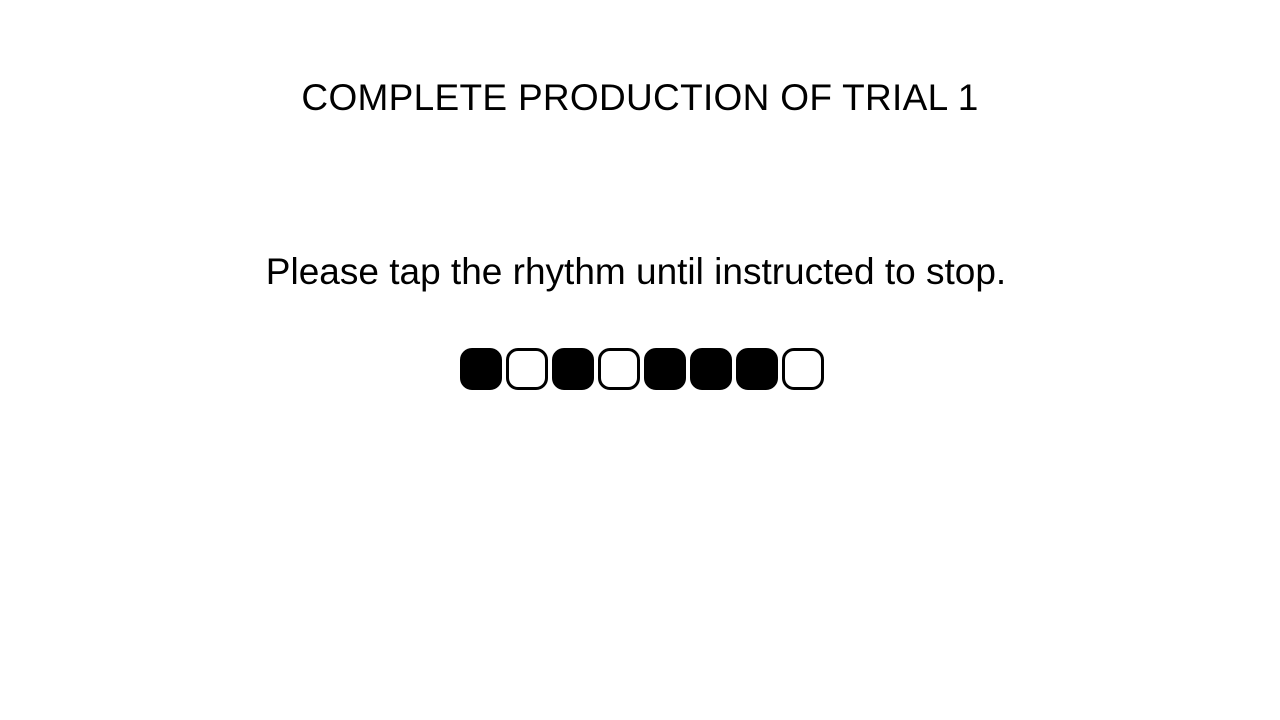 This screenshot has height=720, width=1280. I want to click on trial-heading: COMPLETE PRODUCTION OF TRIAL 1, so click(640, 97).